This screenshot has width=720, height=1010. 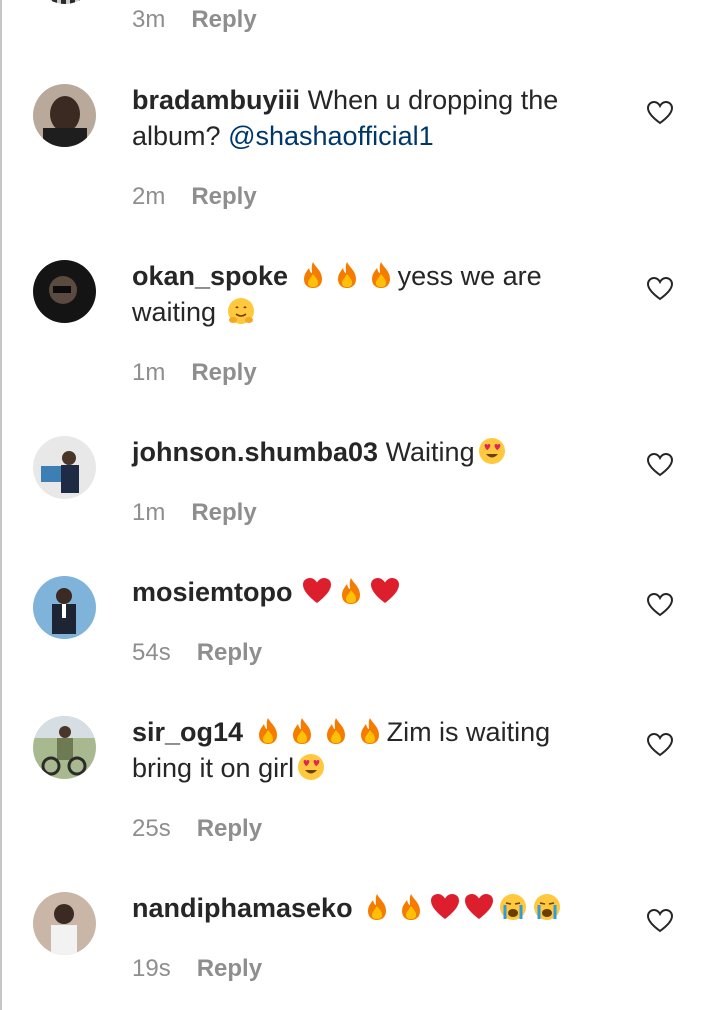 I want to click on time-label: 2m, so click(x=149, y=196).